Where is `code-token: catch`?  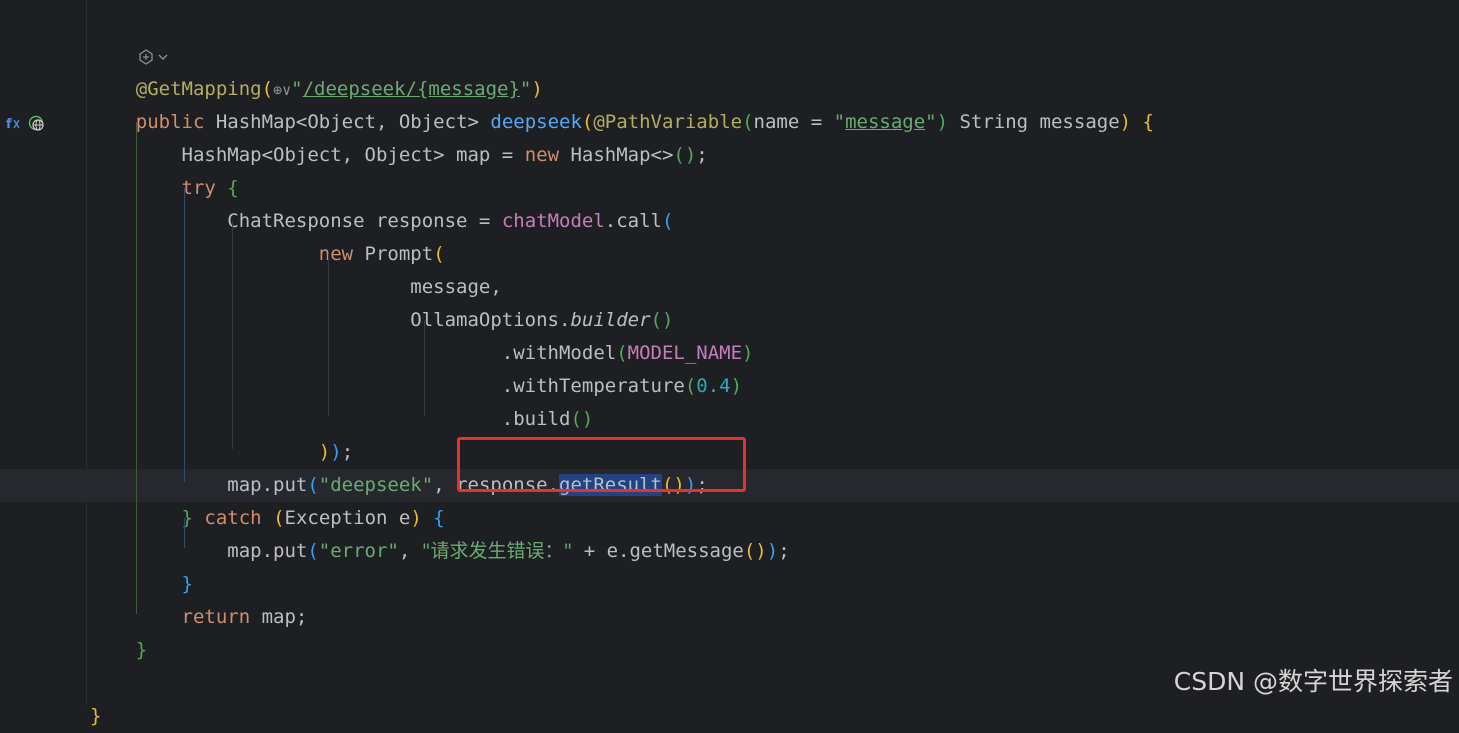
code-token: catch is located at coordinates (233, 518).